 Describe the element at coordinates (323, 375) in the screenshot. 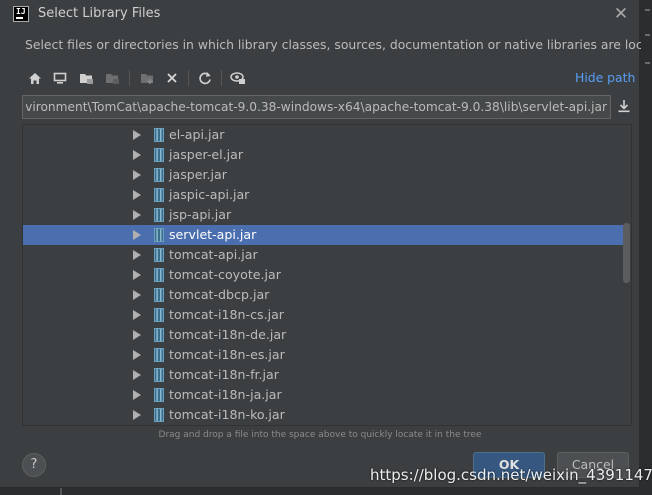

I see `tree-row: tomcat-i18n-fr.jar` at that location.